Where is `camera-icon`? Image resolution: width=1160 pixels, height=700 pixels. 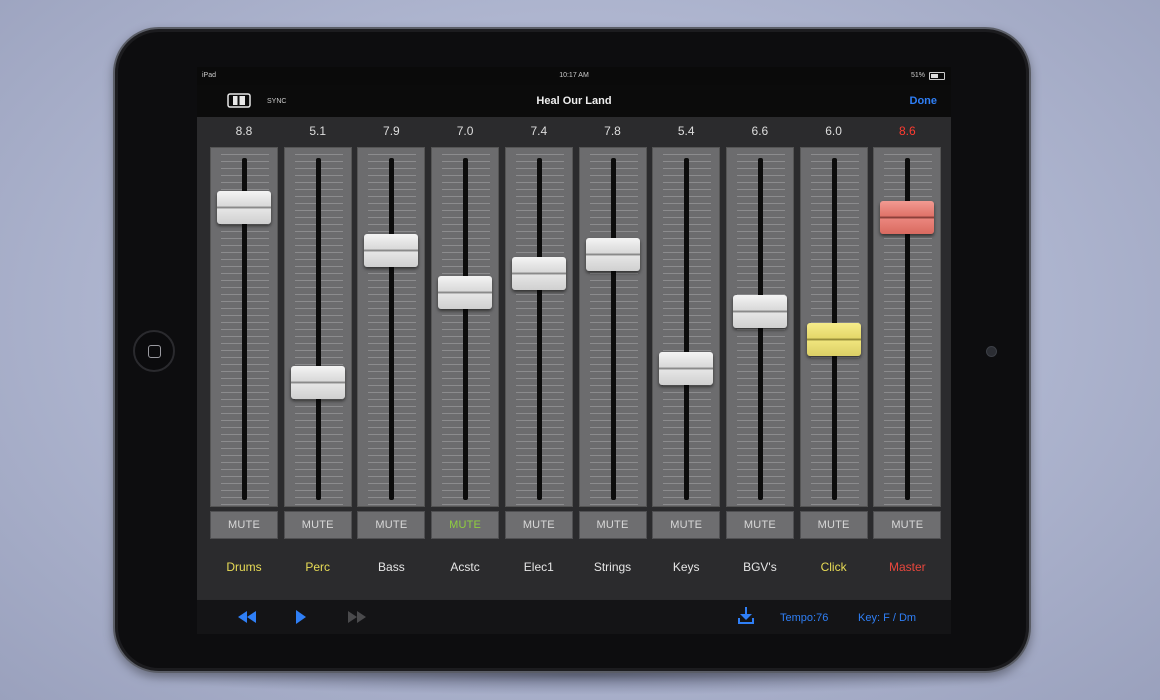 camera-icon is located at coordinates (991, 351).